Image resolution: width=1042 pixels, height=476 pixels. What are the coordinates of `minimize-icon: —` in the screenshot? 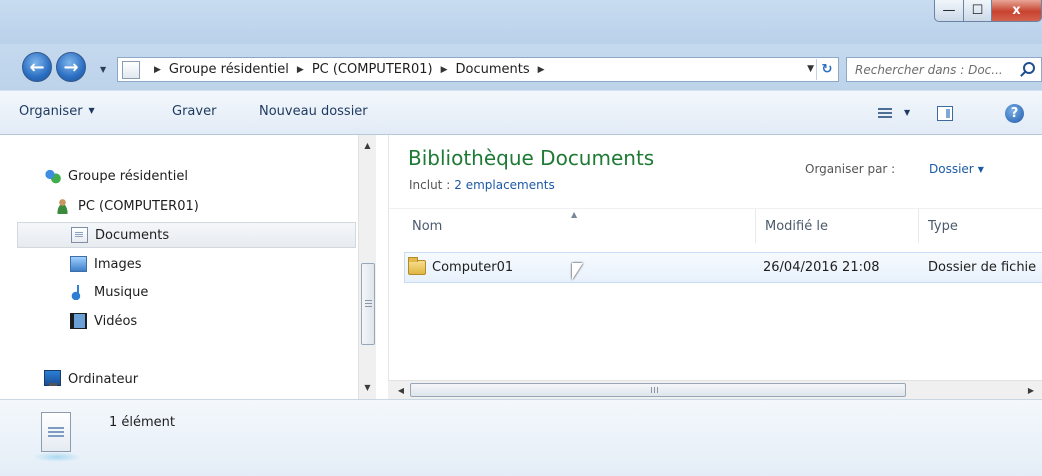 It's located at (949, 10).